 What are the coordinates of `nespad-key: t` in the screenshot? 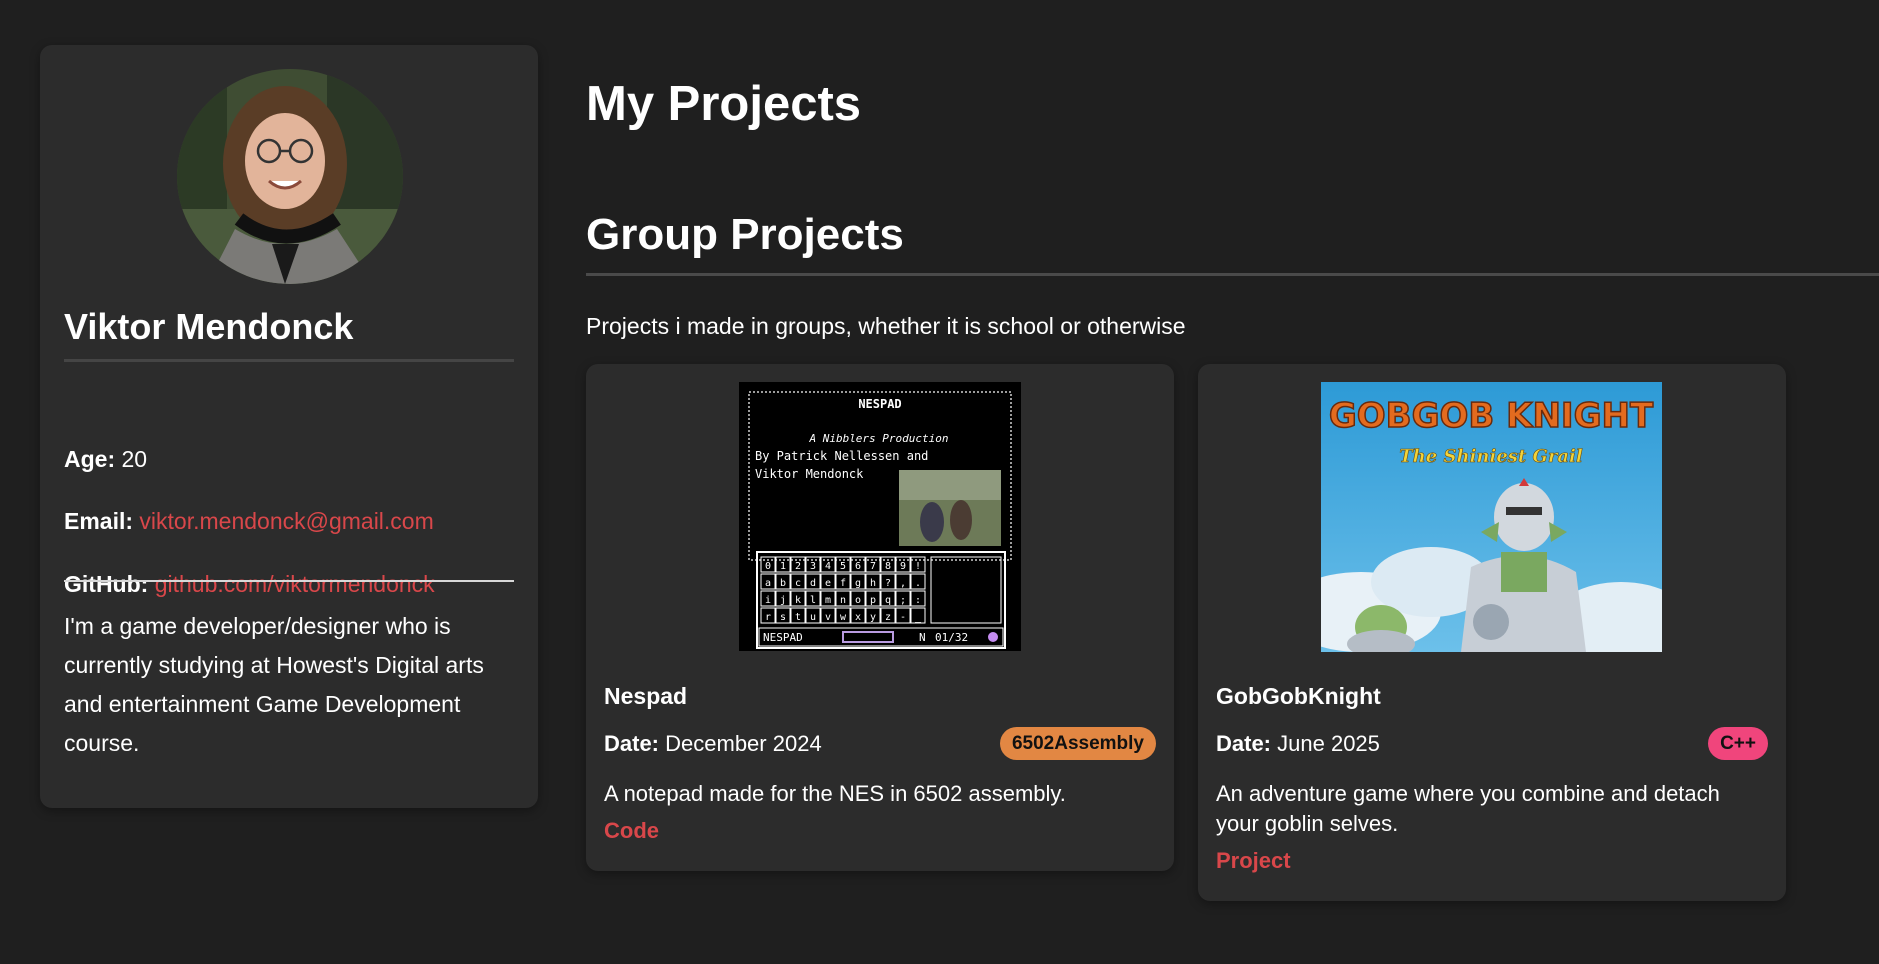 It's located at (798, 617).